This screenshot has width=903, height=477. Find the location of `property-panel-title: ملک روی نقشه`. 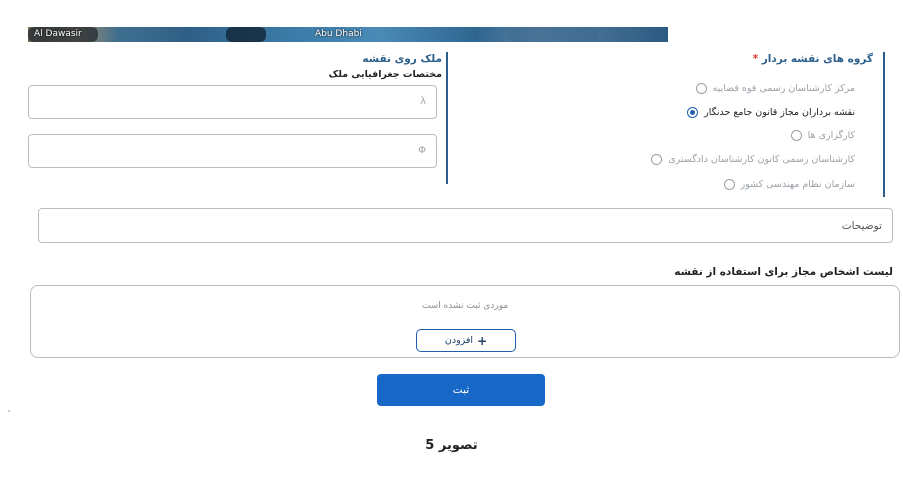

property-panel-title: ملک روی نقشه is located at coordinates (402, 59).